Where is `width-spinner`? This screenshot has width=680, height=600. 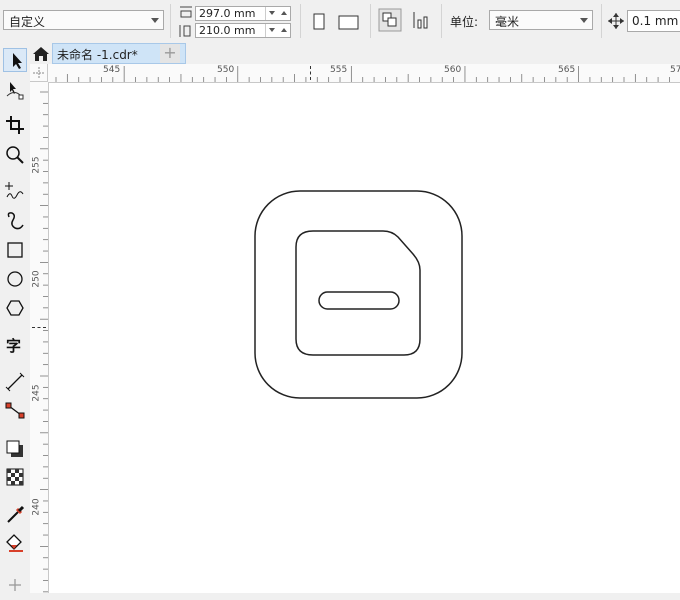
width-spinner is located at coordinates (277, 13).